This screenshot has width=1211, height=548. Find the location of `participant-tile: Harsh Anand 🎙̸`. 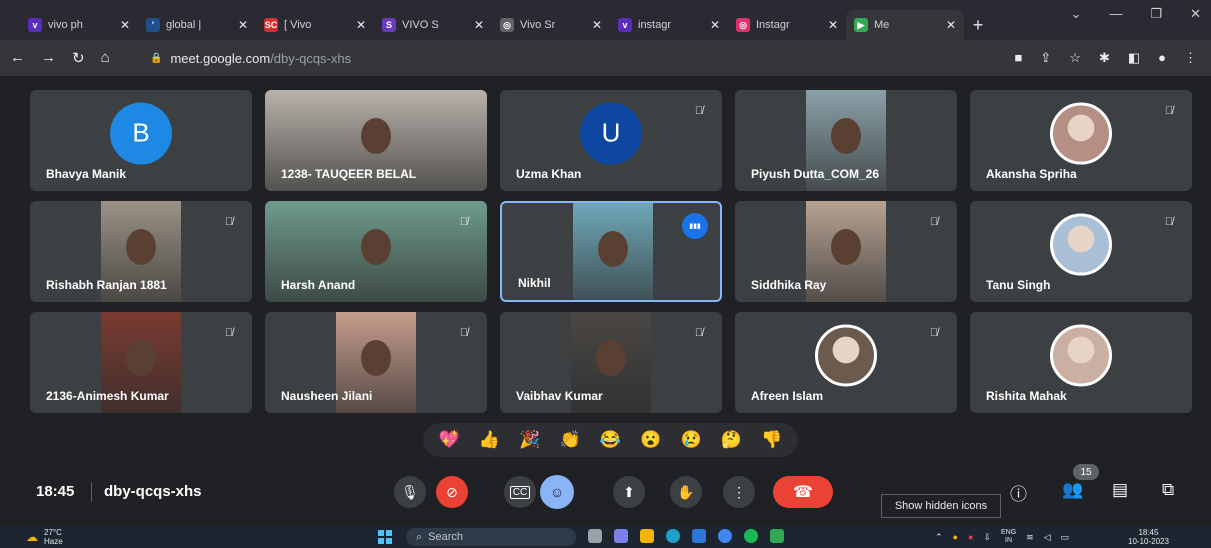

participant-tile: Harsh Anand 🎙̸ is located at coordinates (376, 251).